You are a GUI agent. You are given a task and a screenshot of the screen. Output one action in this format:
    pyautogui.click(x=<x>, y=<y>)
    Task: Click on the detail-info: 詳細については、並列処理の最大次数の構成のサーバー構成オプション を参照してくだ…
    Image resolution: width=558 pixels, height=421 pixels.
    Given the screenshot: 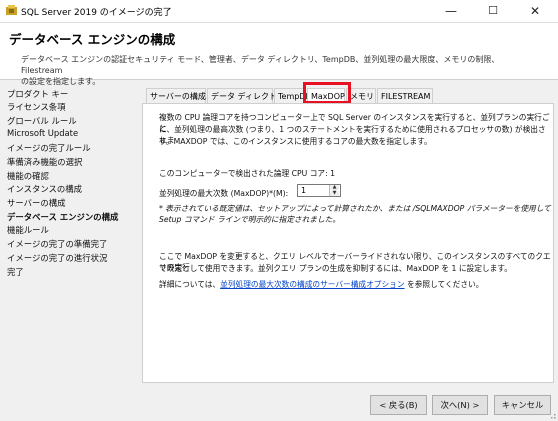 What is the action you would take?
    pyautogui.click(x=321, y=284)
    